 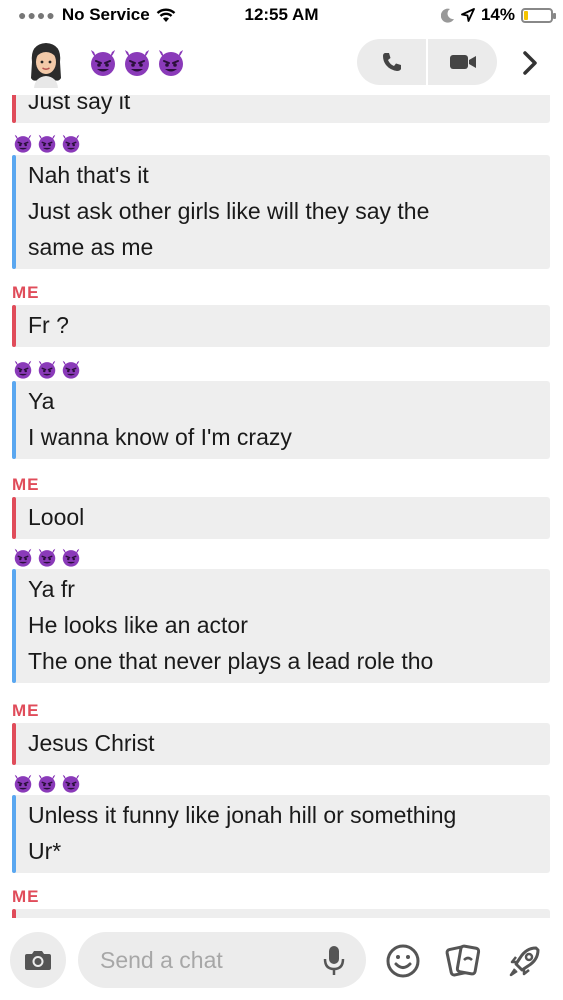 I want to click on message-text: Ya fr, so click(x=51, y=589).